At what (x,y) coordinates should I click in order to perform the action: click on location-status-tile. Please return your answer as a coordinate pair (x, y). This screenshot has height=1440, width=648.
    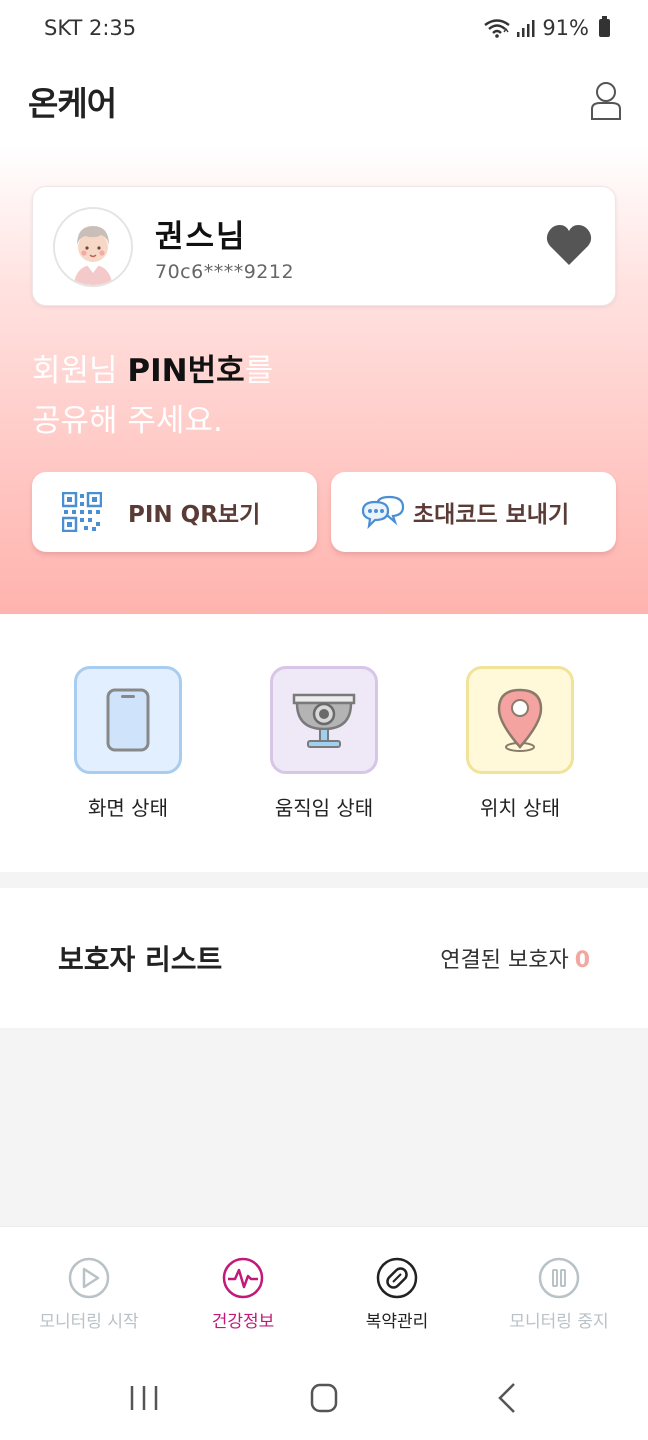
    Looking at the image, I should click on (520, 720).